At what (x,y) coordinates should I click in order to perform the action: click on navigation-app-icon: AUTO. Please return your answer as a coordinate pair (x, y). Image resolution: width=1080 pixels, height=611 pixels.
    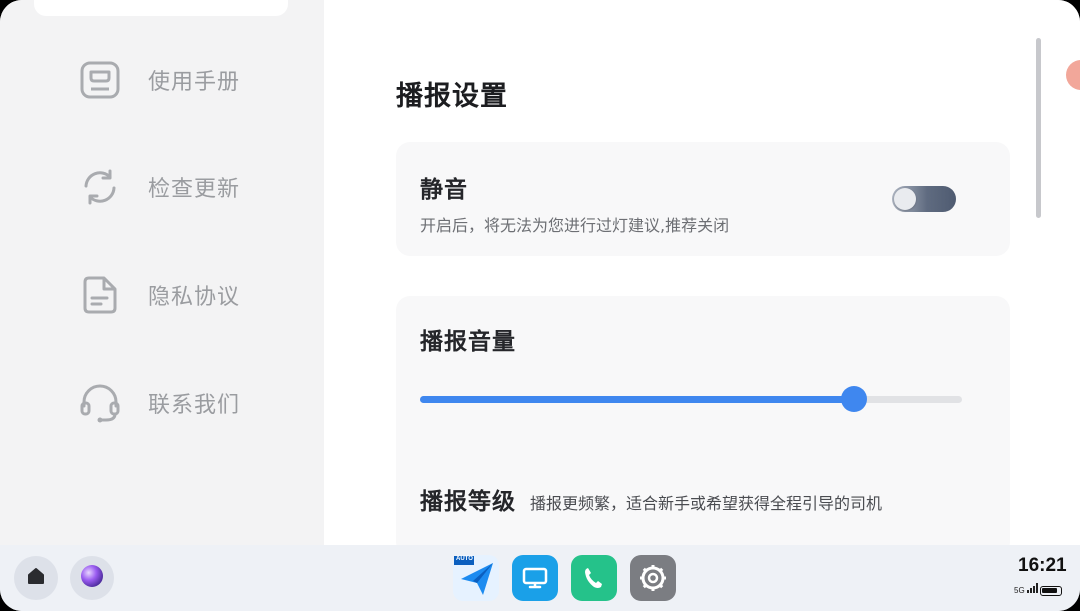
    Looking at the image, I should click on (476, 578).